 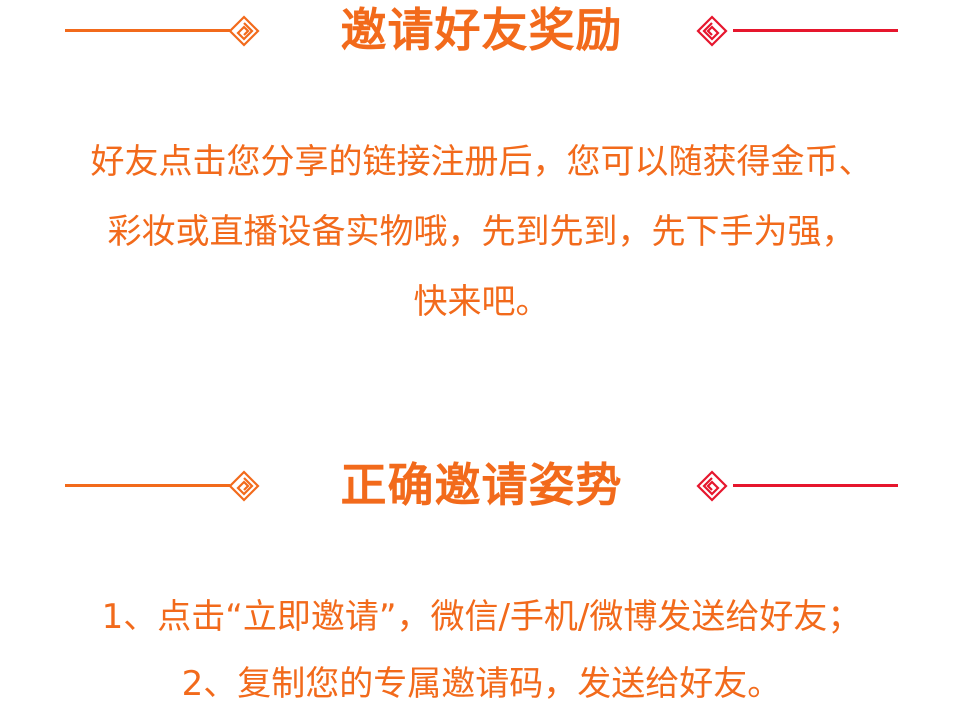 I want to click on section-header-invite-rewards: 邀请好友奖励, so click(x=481, y=30).